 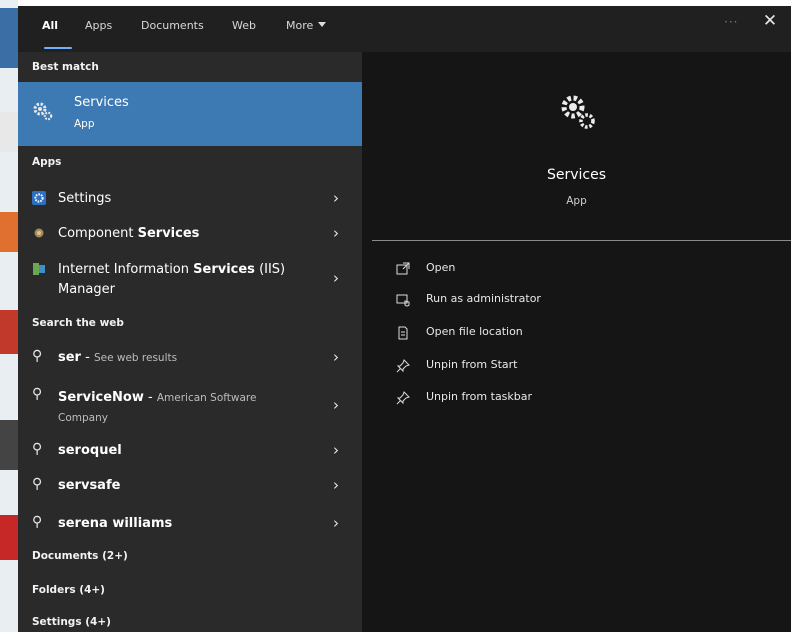 I want to click on web-result-label: seroquel, so click(x=90, y=450).